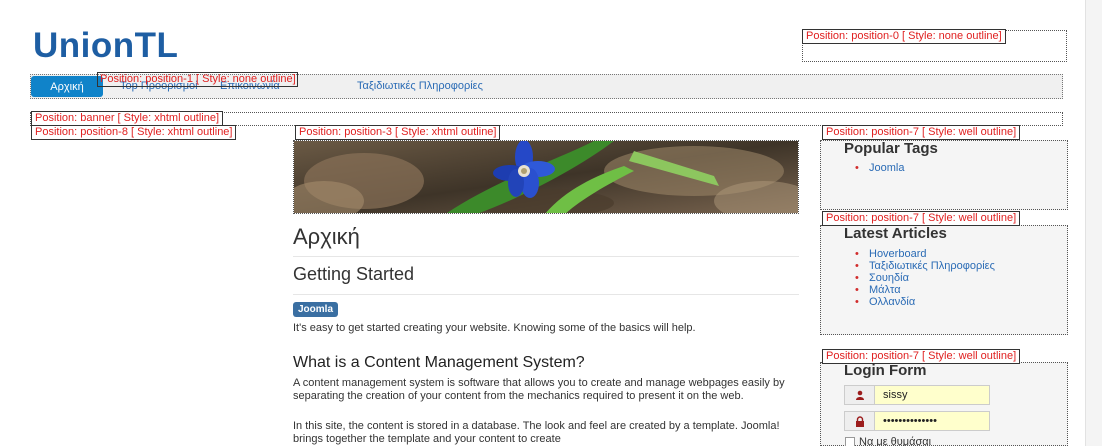  I want to click on article-link: Σουηδία, so click(925, 278).